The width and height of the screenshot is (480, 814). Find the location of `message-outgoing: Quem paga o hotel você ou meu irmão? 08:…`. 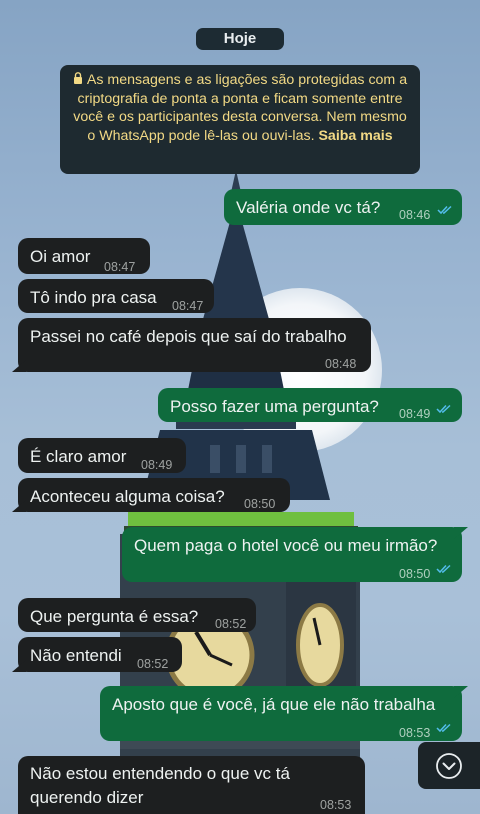

message-outgoing: Quem paga o hotel você ou meu irmão? 08:… is located at coordinates (295, 554).